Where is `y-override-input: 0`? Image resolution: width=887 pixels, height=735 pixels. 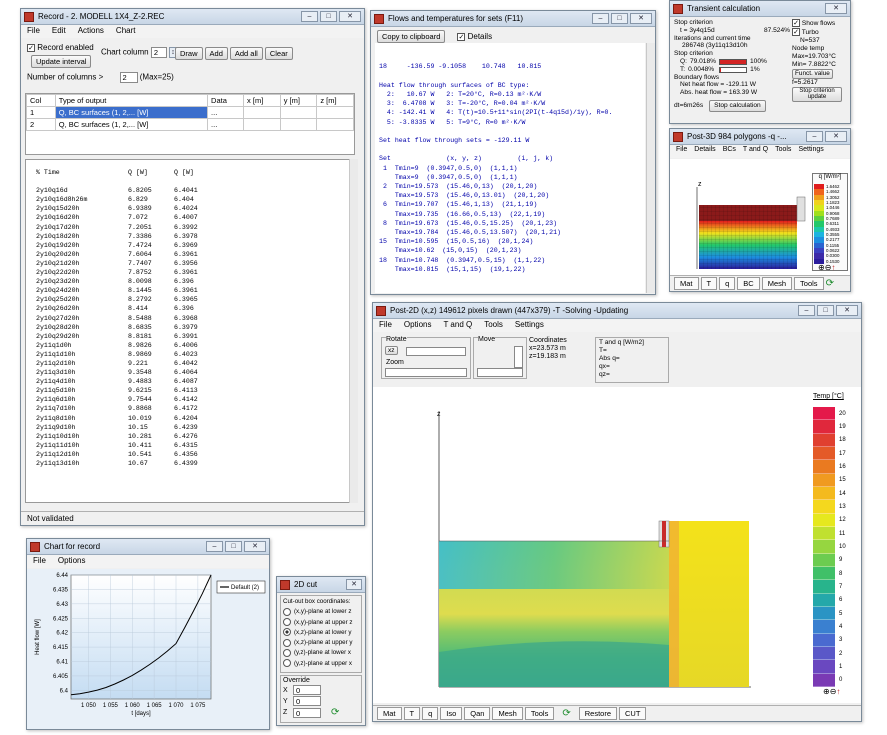 y-override-input: 0 is located at coordinates (307, 701).